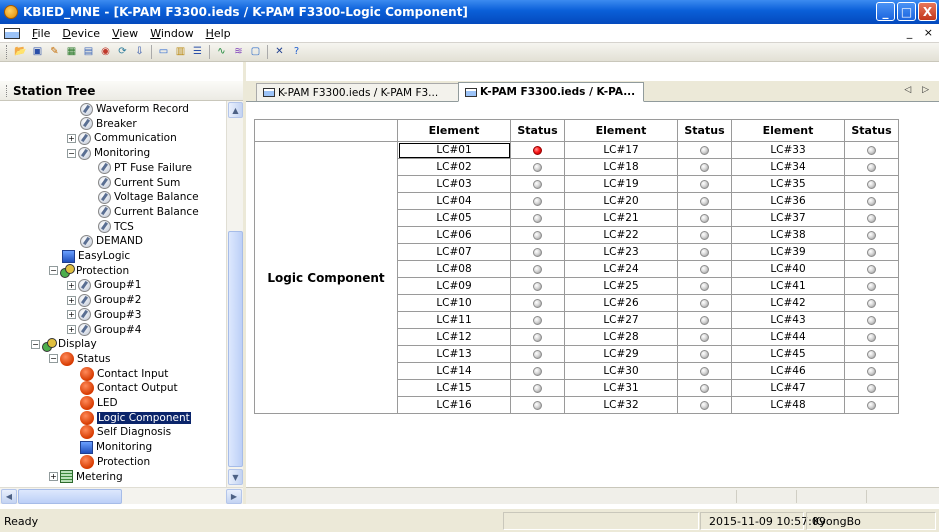 The height and width of the screenshot is (532, 939). Describe the element at coordinates (788, 303) in the screenshot. I see `element-cell: LC#42` at that location.